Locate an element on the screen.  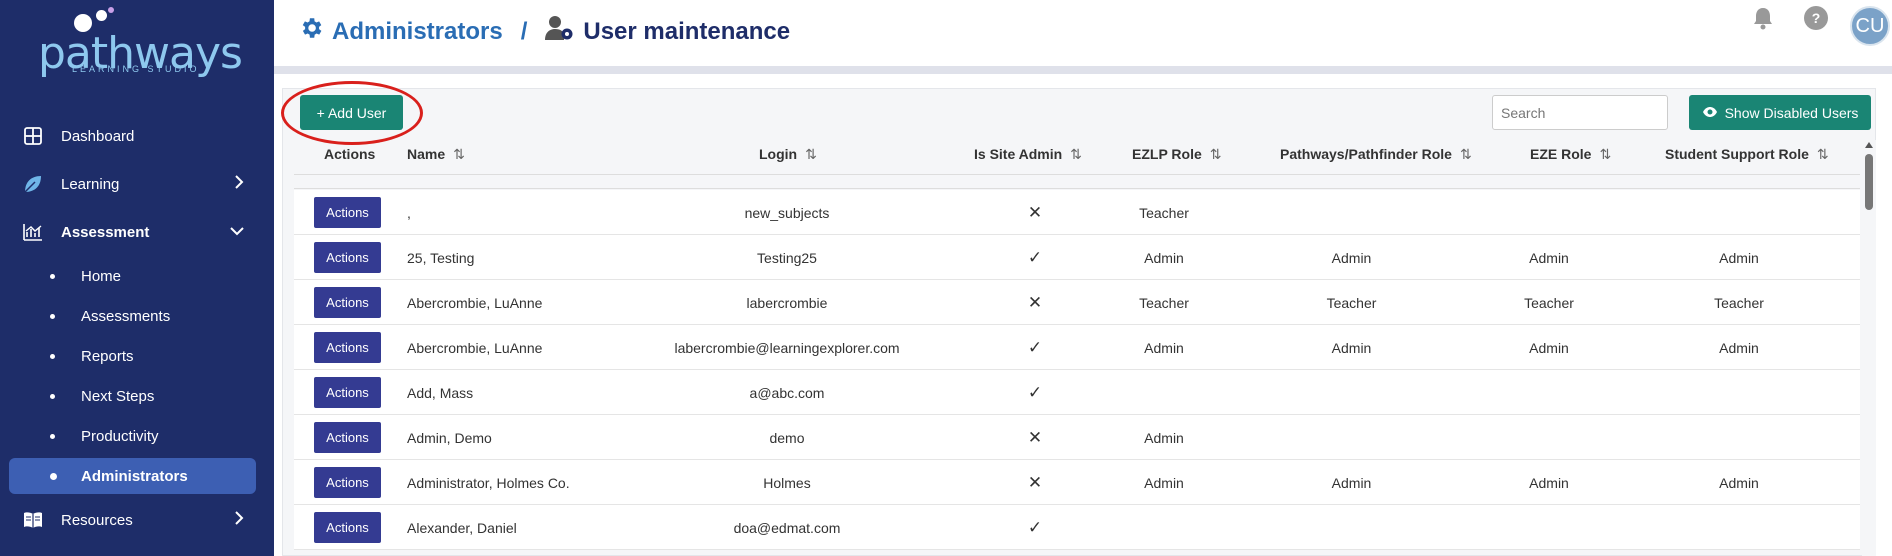
cell-login: new_subjects is located at coordinates (787, 212).